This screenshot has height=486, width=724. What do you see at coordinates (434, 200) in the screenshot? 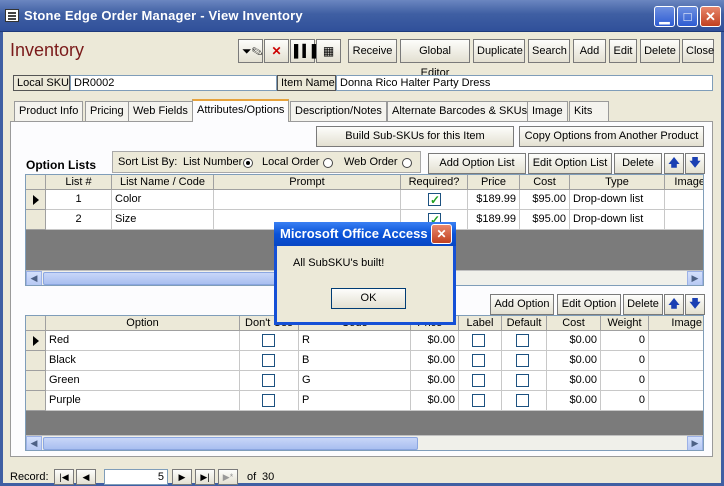
I see `required-checkbox` at bounding box center [434, 200].